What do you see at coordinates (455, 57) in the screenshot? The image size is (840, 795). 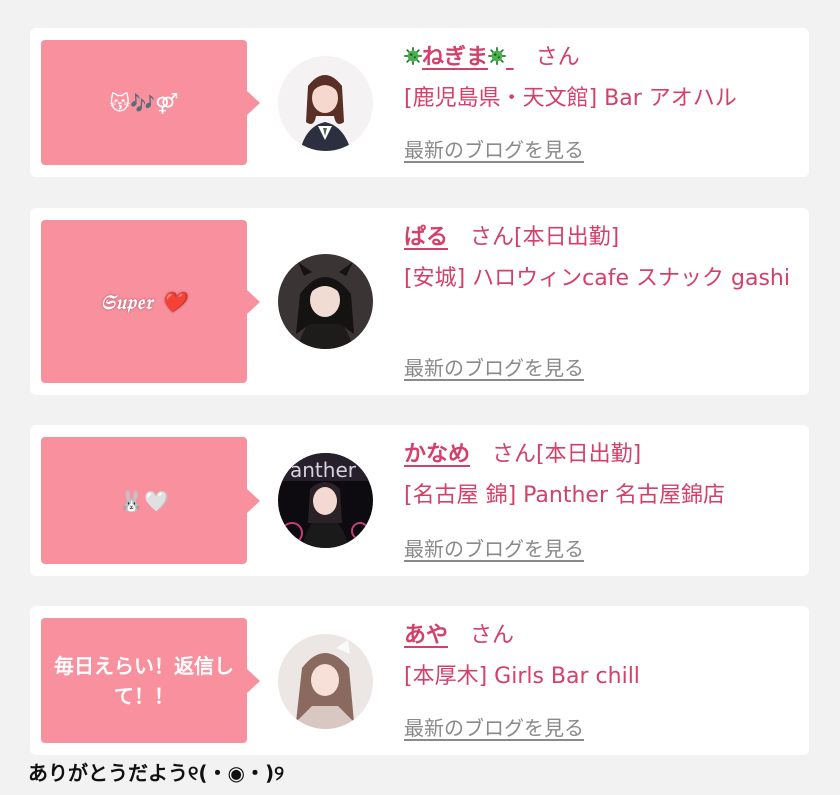 I see `member-name: ねぎま` at bounding box center [455, 57].